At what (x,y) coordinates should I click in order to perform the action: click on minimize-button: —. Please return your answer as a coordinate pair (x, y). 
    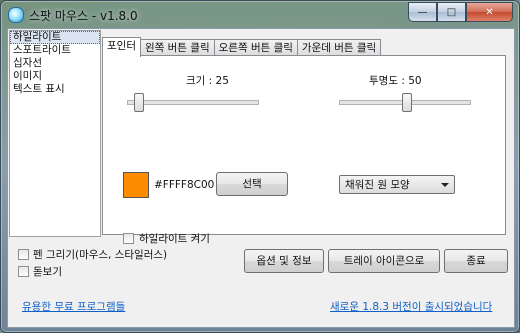
    Looking at the image, I should click on (422, 12).